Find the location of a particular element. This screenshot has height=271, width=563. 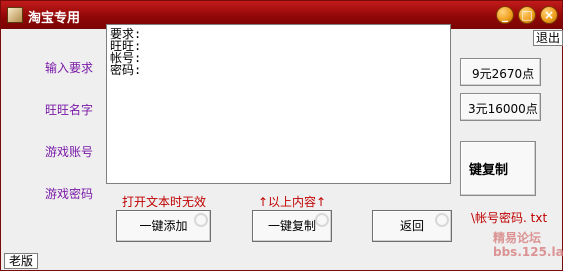

forum-watermark: 精易论坛 bbs.125.la is located at coordinates (528, 245).